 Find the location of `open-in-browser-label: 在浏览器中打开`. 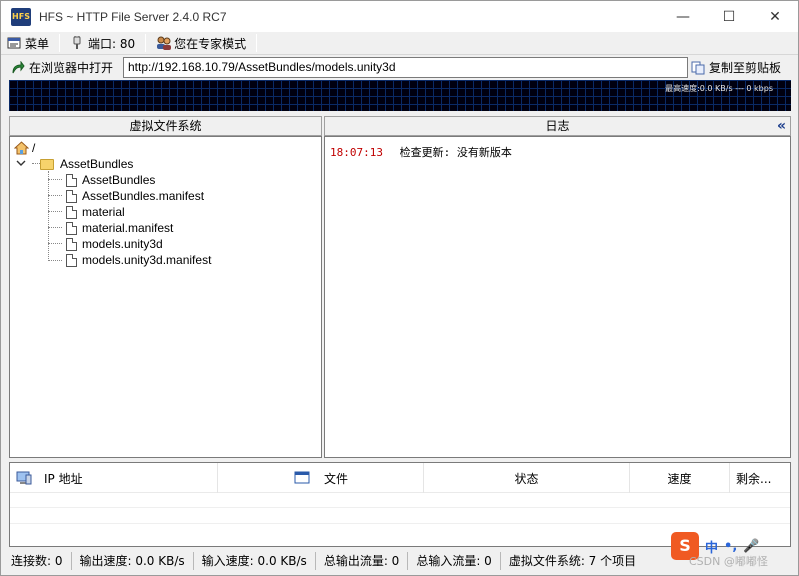

open-in-browser-label: 在浏览器中打开 is located at coordinates (71, 68).